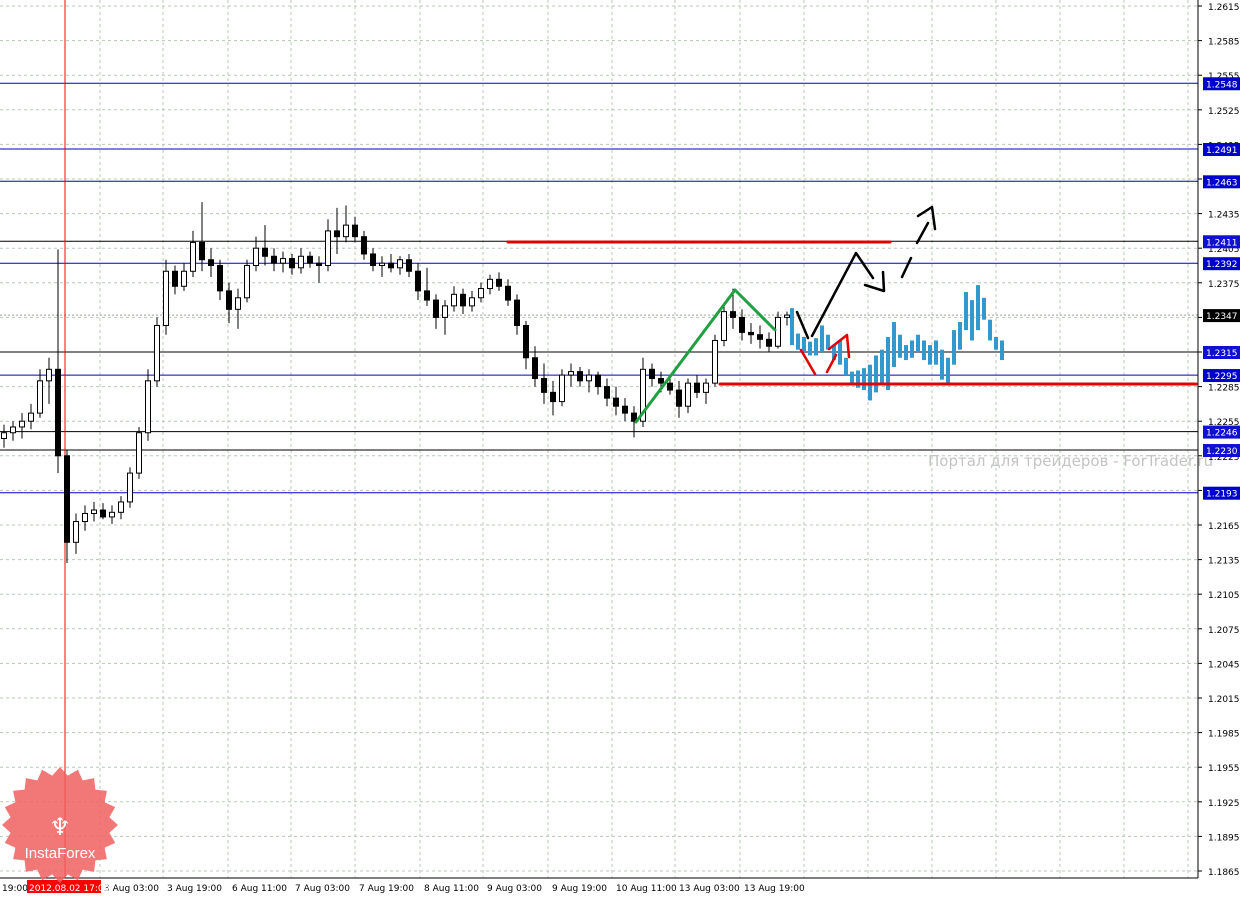 The width and height of the screenshot is (1244, 900). Describe the element at coordinates (1224, 838) in the screenshot. I see `y-tick-label: 1.1895` at that location.